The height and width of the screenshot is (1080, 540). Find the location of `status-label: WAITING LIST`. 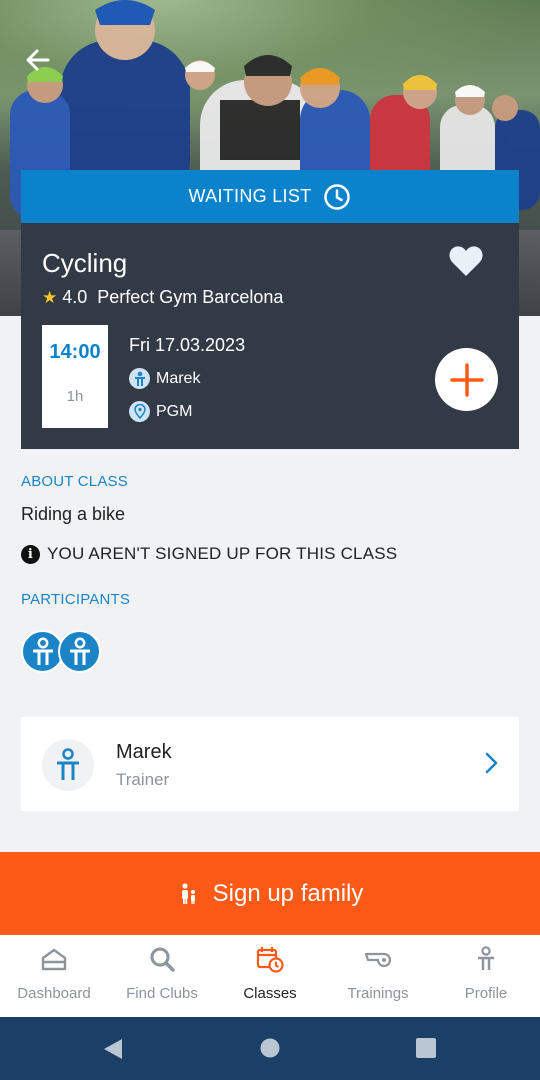

status-label: WAITING LIST is located at coordinates (250, 196).